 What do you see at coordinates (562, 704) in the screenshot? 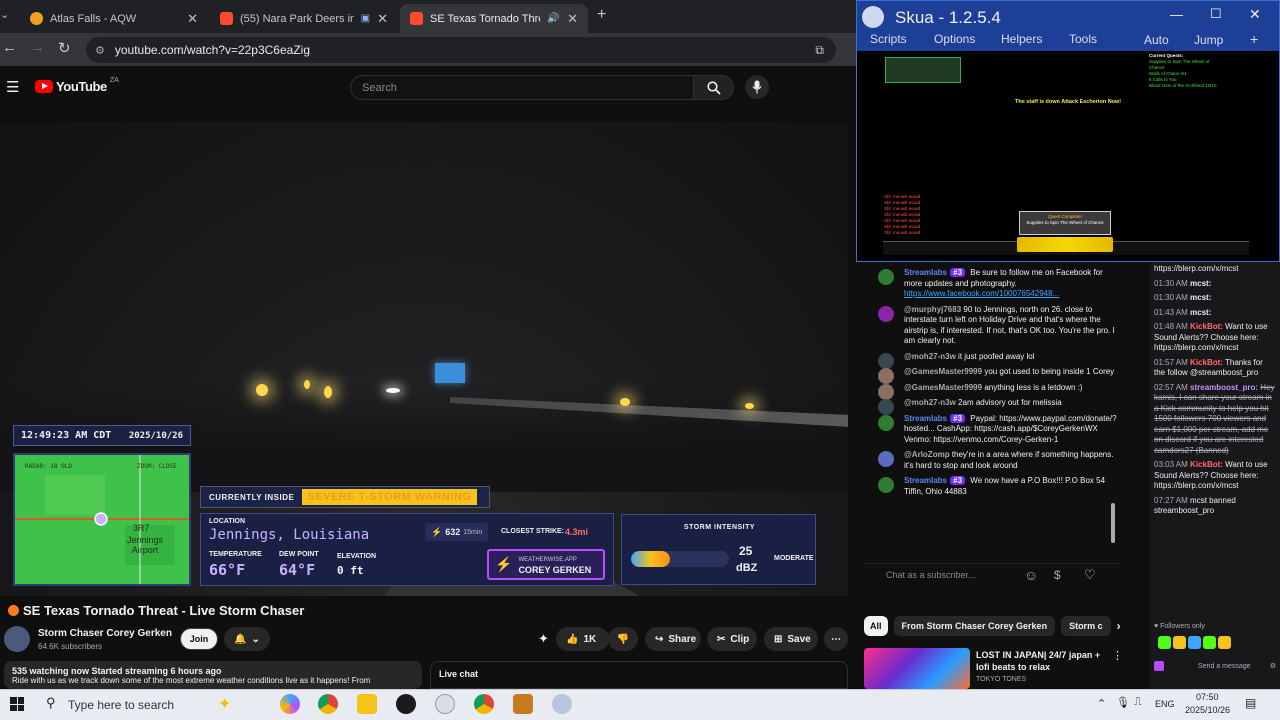
I see `skua-taskbar-icon` at bounding box center [562, 704].